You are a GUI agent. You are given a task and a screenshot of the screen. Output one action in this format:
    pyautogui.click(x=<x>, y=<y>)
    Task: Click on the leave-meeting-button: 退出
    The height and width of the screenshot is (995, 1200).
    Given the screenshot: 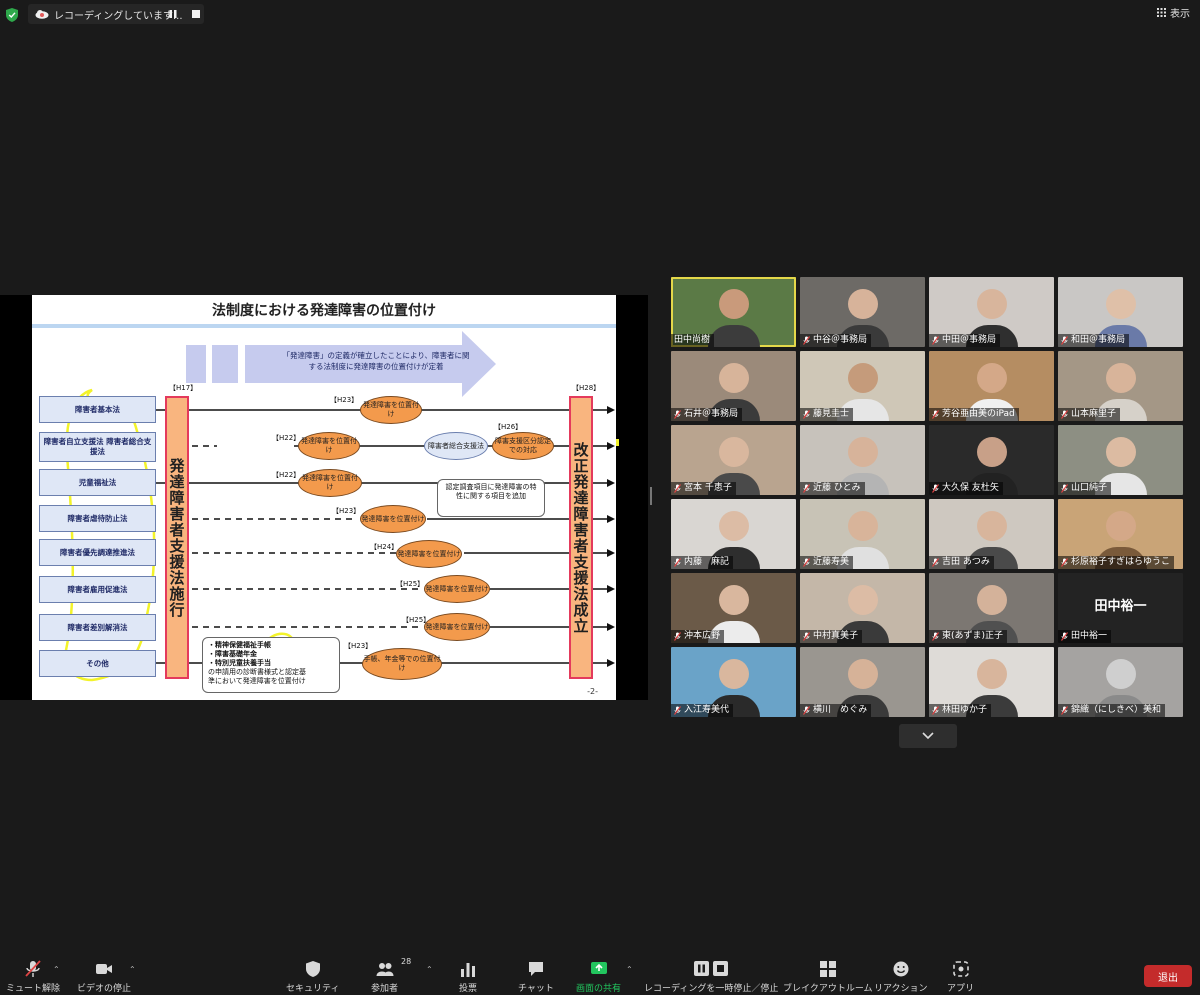 What is the action you would take?
    pyautogui.click(x=1168, y=976)
    